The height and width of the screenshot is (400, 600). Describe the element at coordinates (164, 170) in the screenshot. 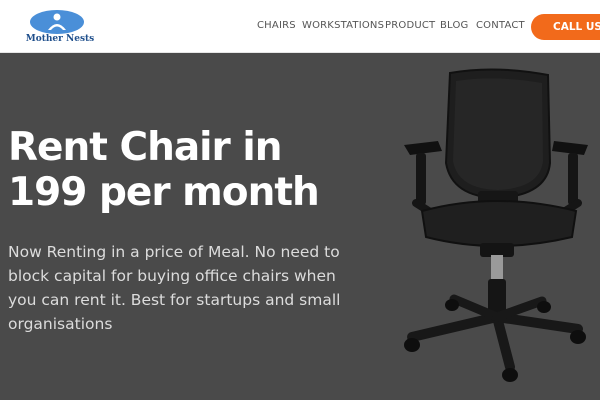

I see `hero-title: Rent Chair in 199 per month` at that location.